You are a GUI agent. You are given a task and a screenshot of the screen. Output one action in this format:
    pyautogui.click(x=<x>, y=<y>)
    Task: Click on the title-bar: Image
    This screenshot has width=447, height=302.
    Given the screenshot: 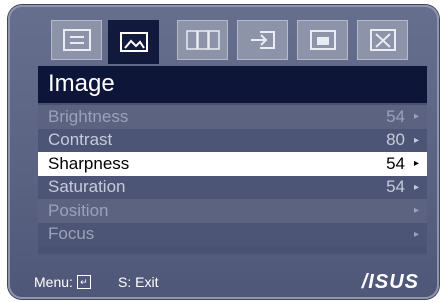 What is the action you would take?
    pyautogui.click(x=232, y=84)
    